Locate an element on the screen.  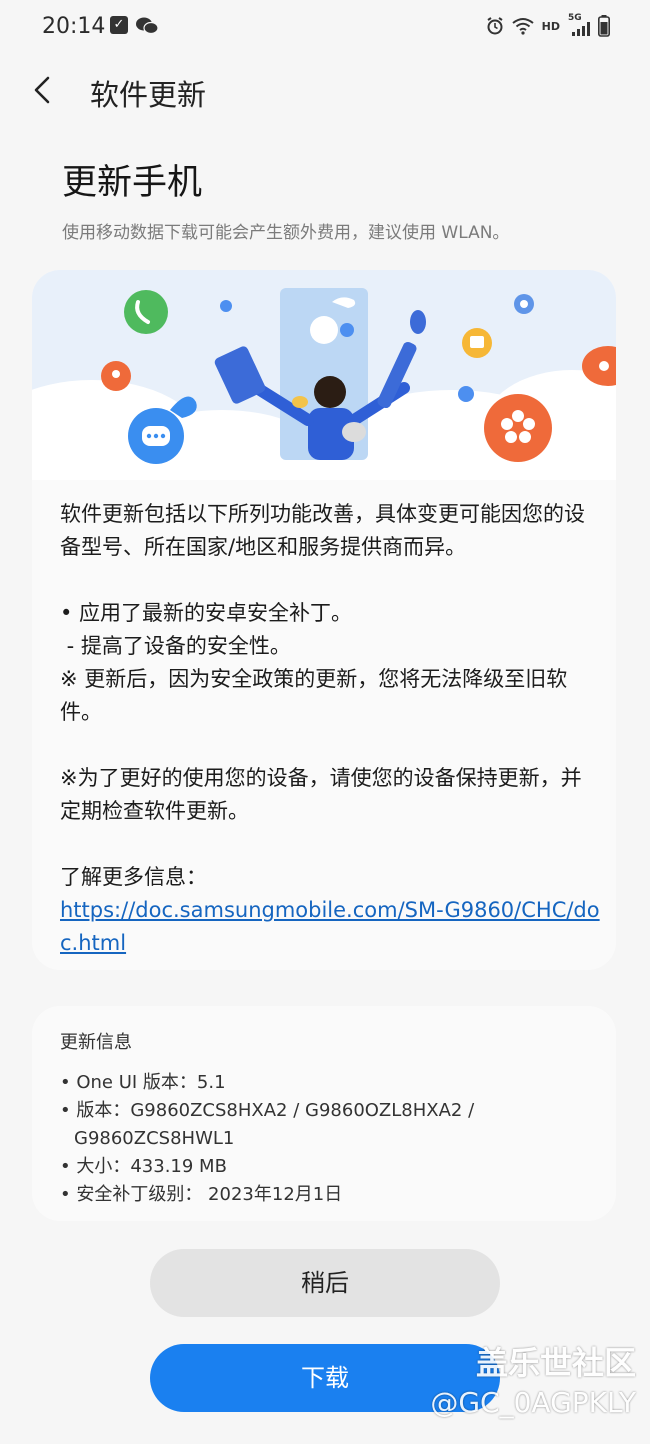
release-note-keep-updated: ※为了更好的使用您的设备，请使您的设备保持更新，并定期检查软件更新。 is located at coordinates (321, 794).